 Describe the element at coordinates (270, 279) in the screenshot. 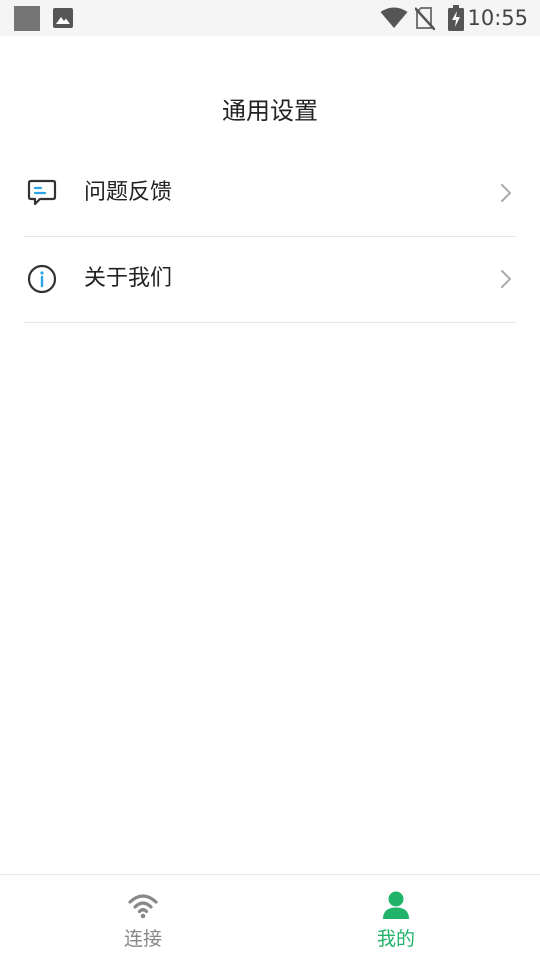

I see `menu-item-about: 关于我们` at that location.